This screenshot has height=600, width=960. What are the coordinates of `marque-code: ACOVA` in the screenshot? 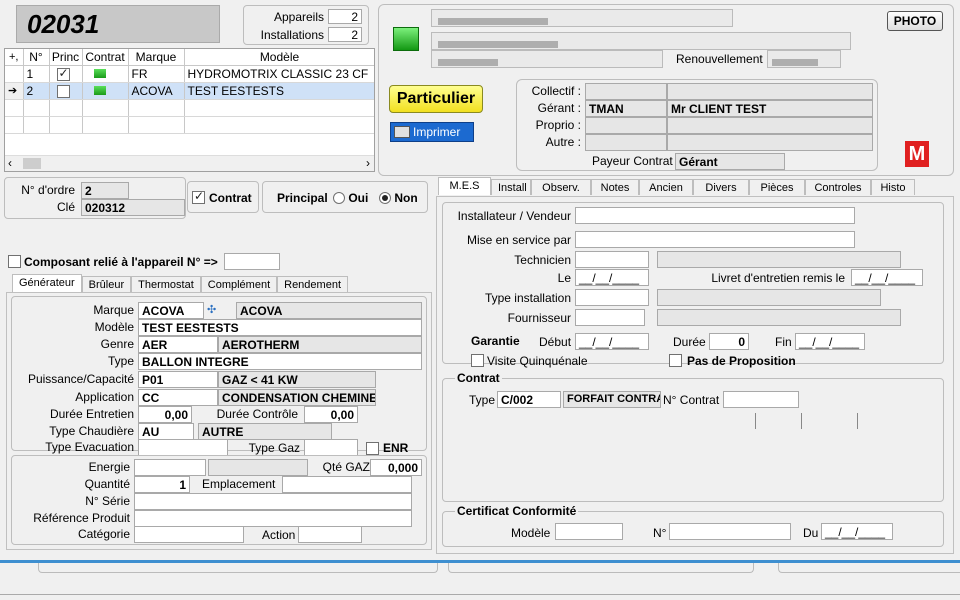 It's located at (171, 310).